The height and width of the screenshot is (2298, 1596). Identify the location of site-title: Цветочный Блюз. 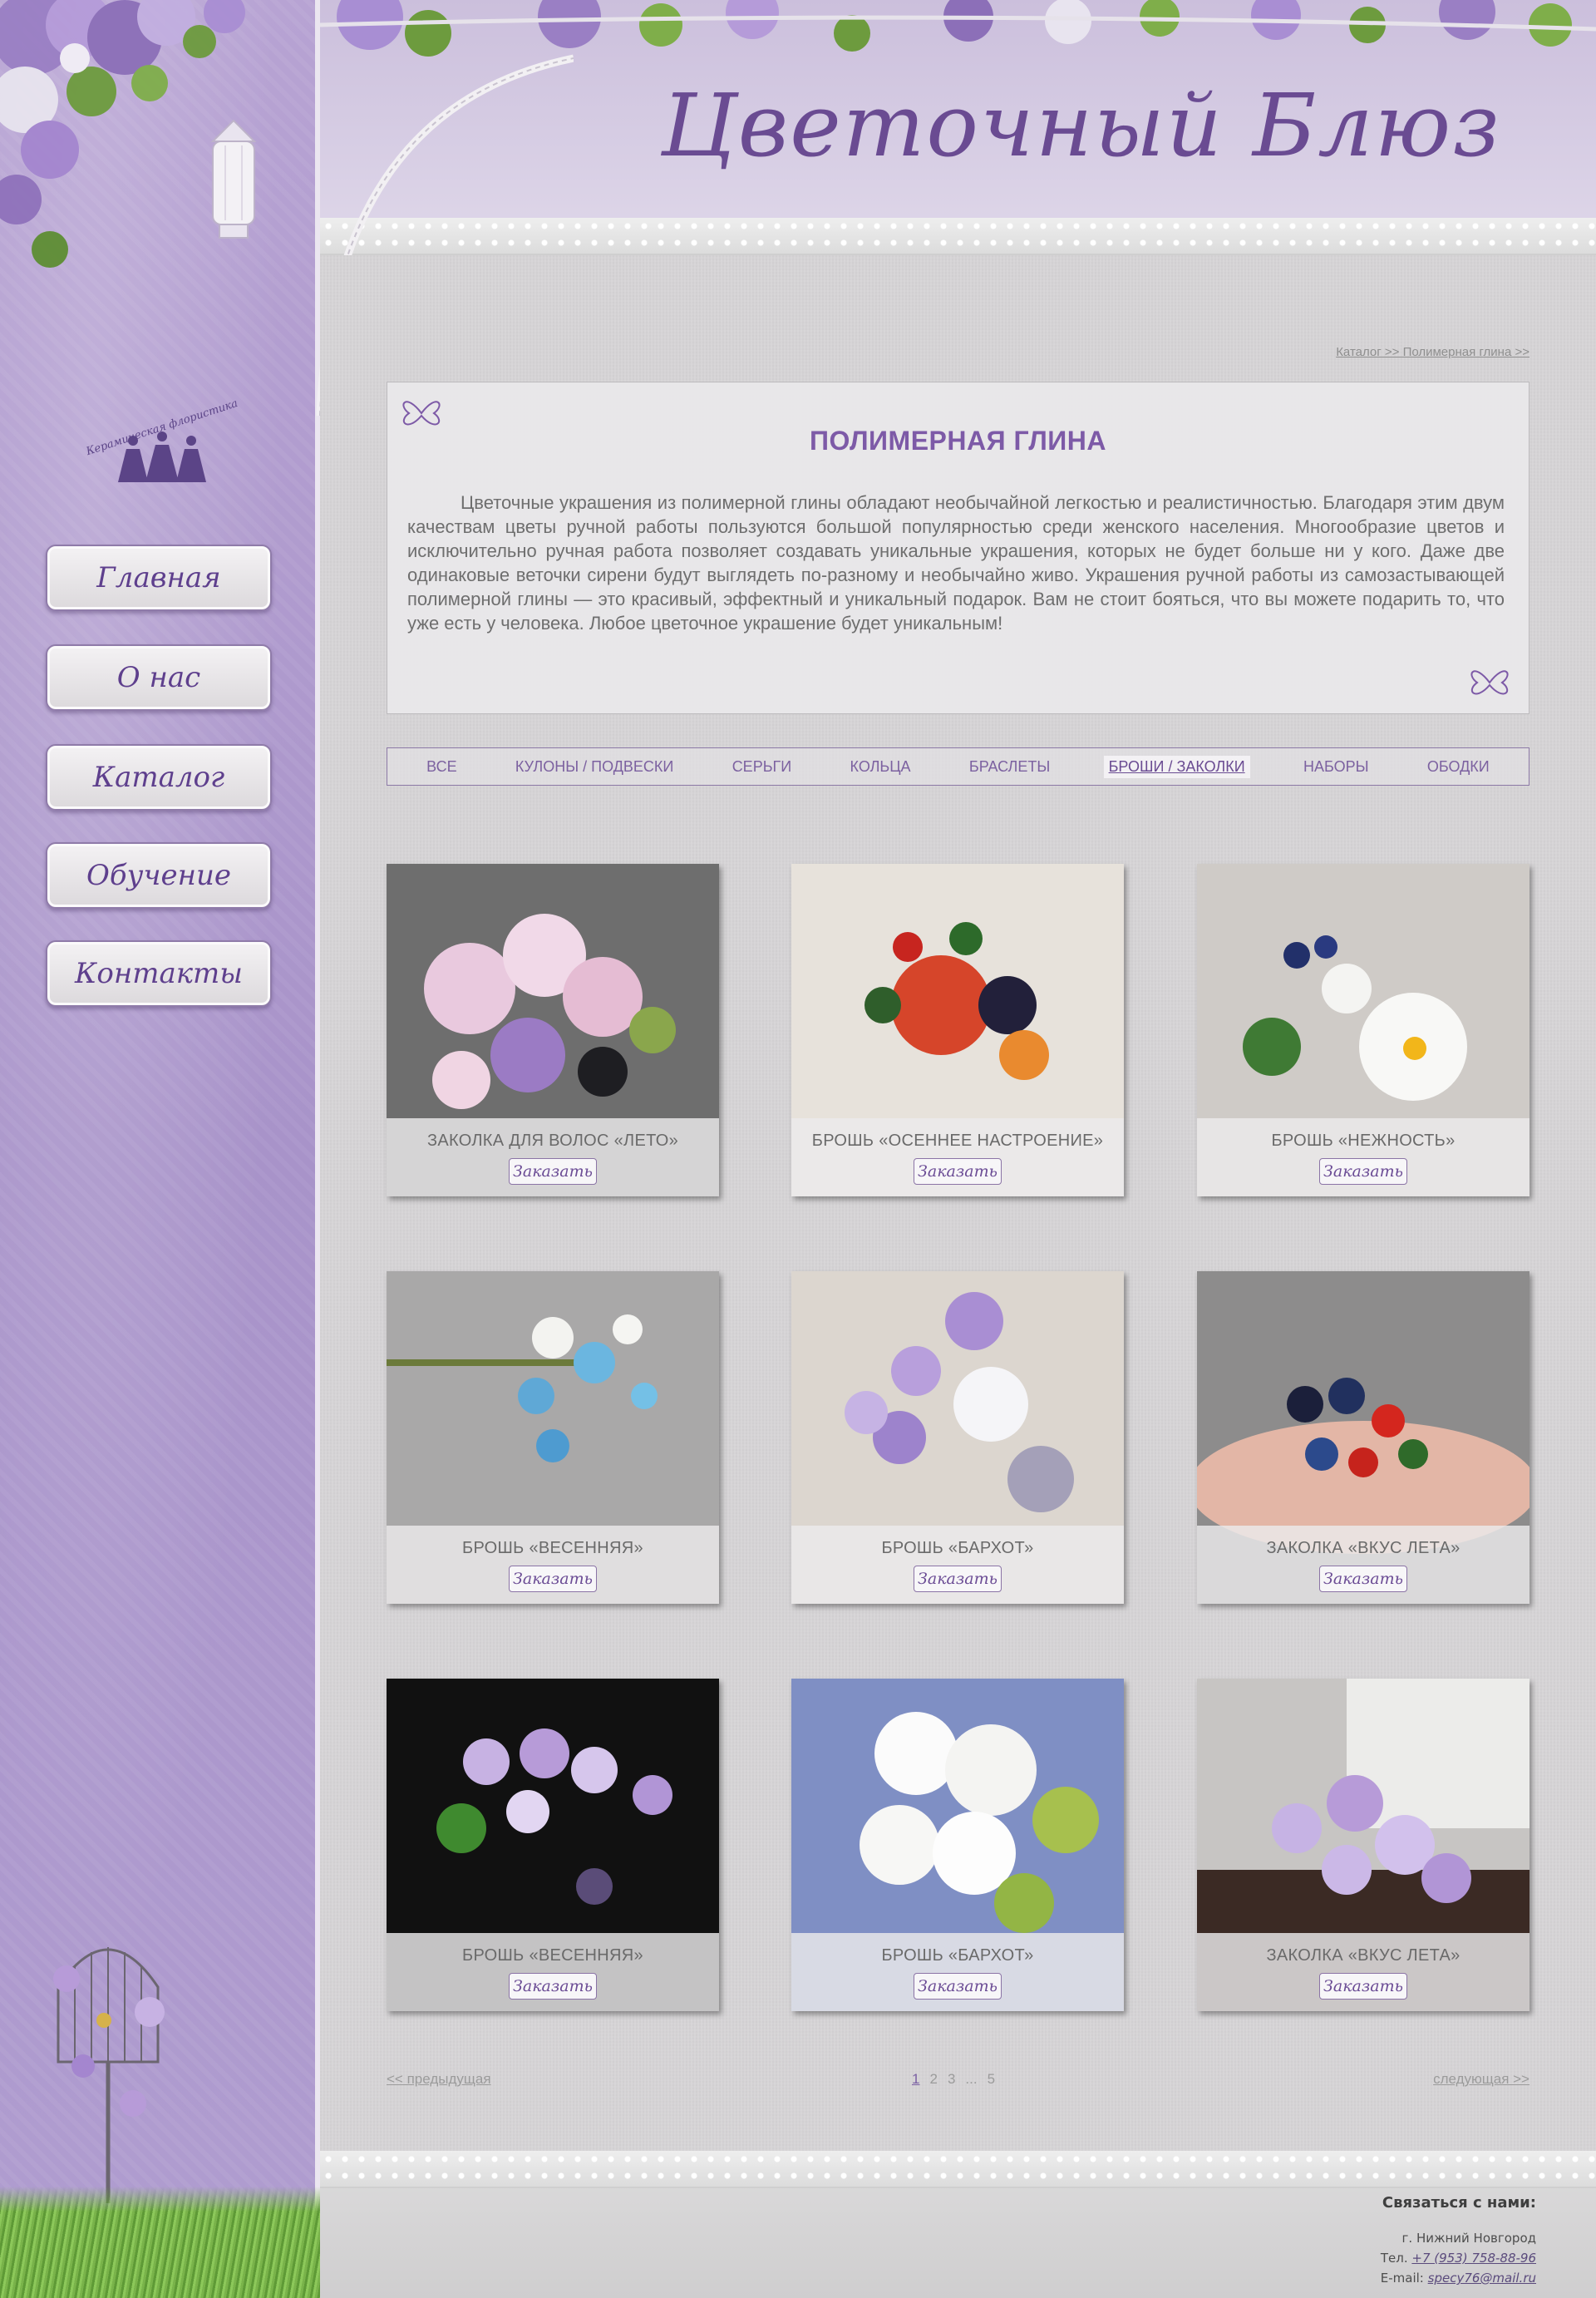
(1118, 125).